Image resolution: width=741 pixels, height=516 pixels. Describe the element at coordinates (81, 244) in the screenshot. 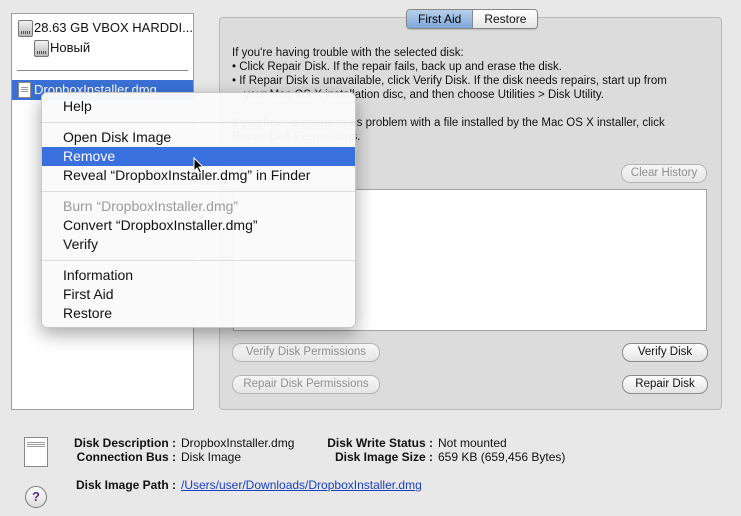

I see `menu-item-label: Verify` at that location.